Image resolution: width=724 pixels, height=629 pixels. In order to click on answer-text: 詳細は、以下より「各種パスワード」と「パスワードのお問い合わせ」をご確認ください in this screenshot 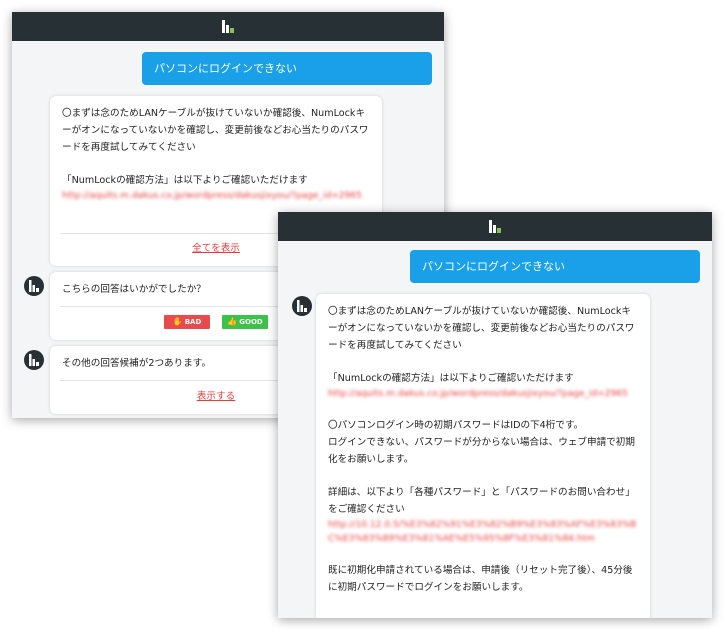, I will do `click(481, 501)`.